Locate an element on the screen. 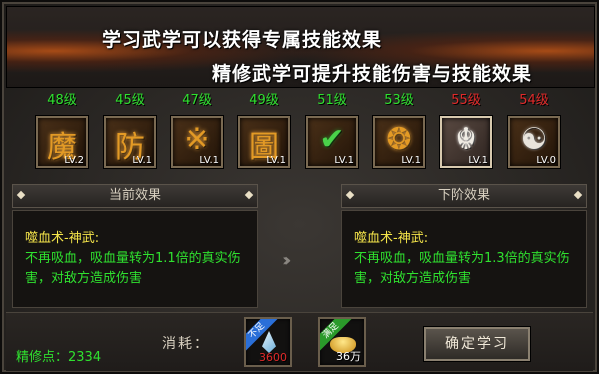 The image size is (599, 374). skill-icon-frame: ☯ LV.0 is located at coordinates (534, 142).